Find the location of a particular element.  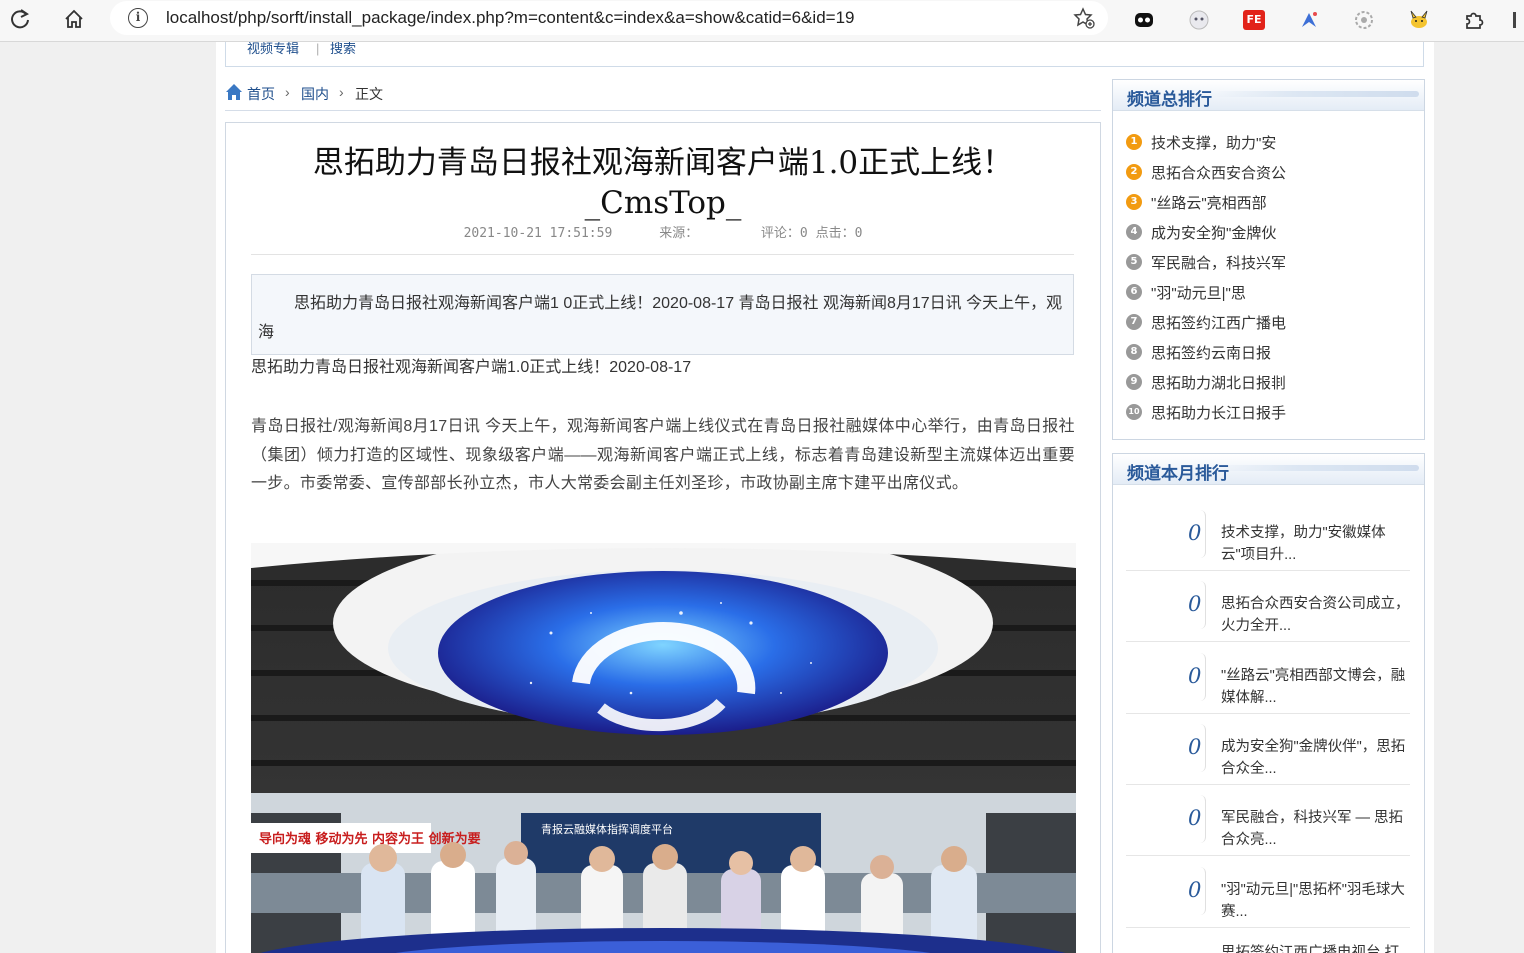

month-rank-title: 频道本月排行 is located at coordinates (1178, 473).